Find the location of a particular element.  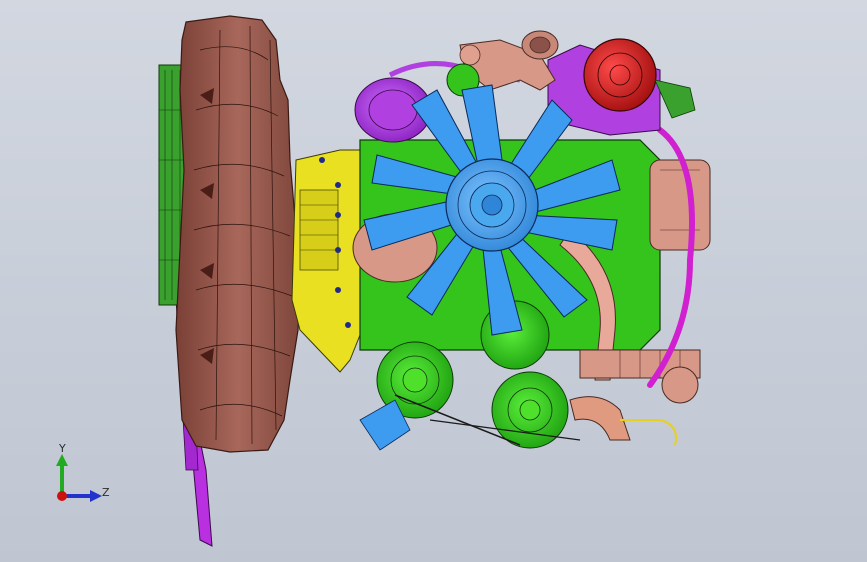

y-axis-label: Y is located at coordinates (62, 448).